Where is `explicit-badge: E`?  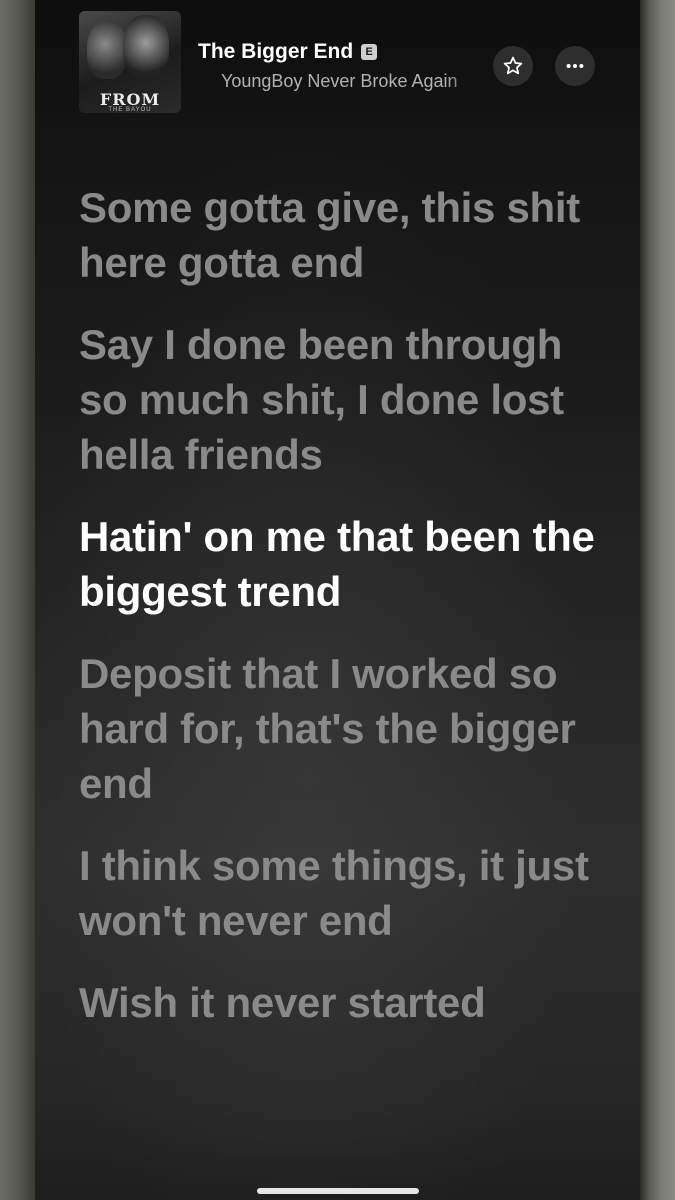
explicit-badge: E is located at coordinates (369, 52).